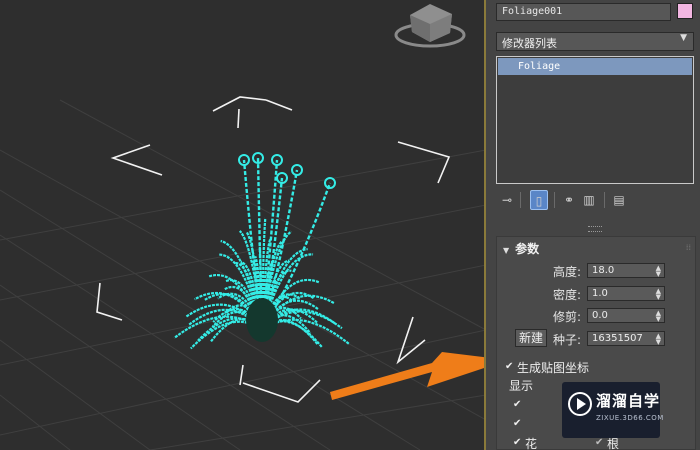 This screenshot has width=700, height=450. I want to click on orange-pointer-arrow, so click(408, 376).